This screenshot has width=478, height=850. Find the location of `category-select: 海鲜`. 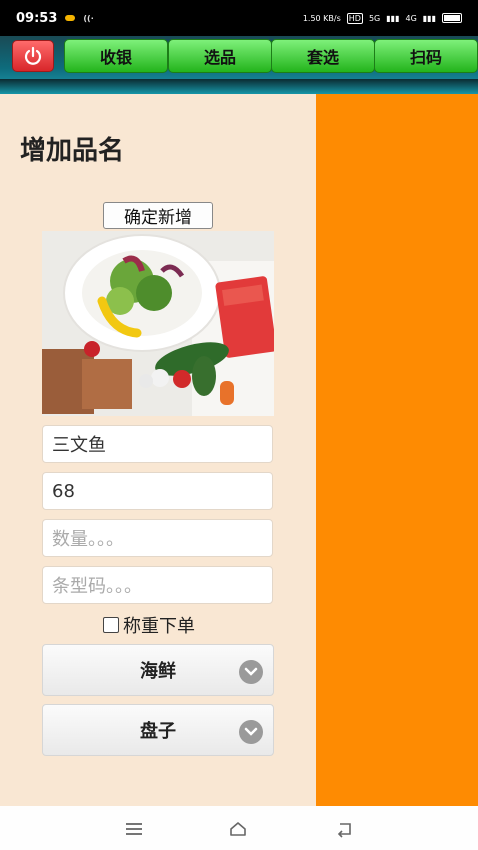

category-select: 海鲜 is located at coordinates (158, 670).